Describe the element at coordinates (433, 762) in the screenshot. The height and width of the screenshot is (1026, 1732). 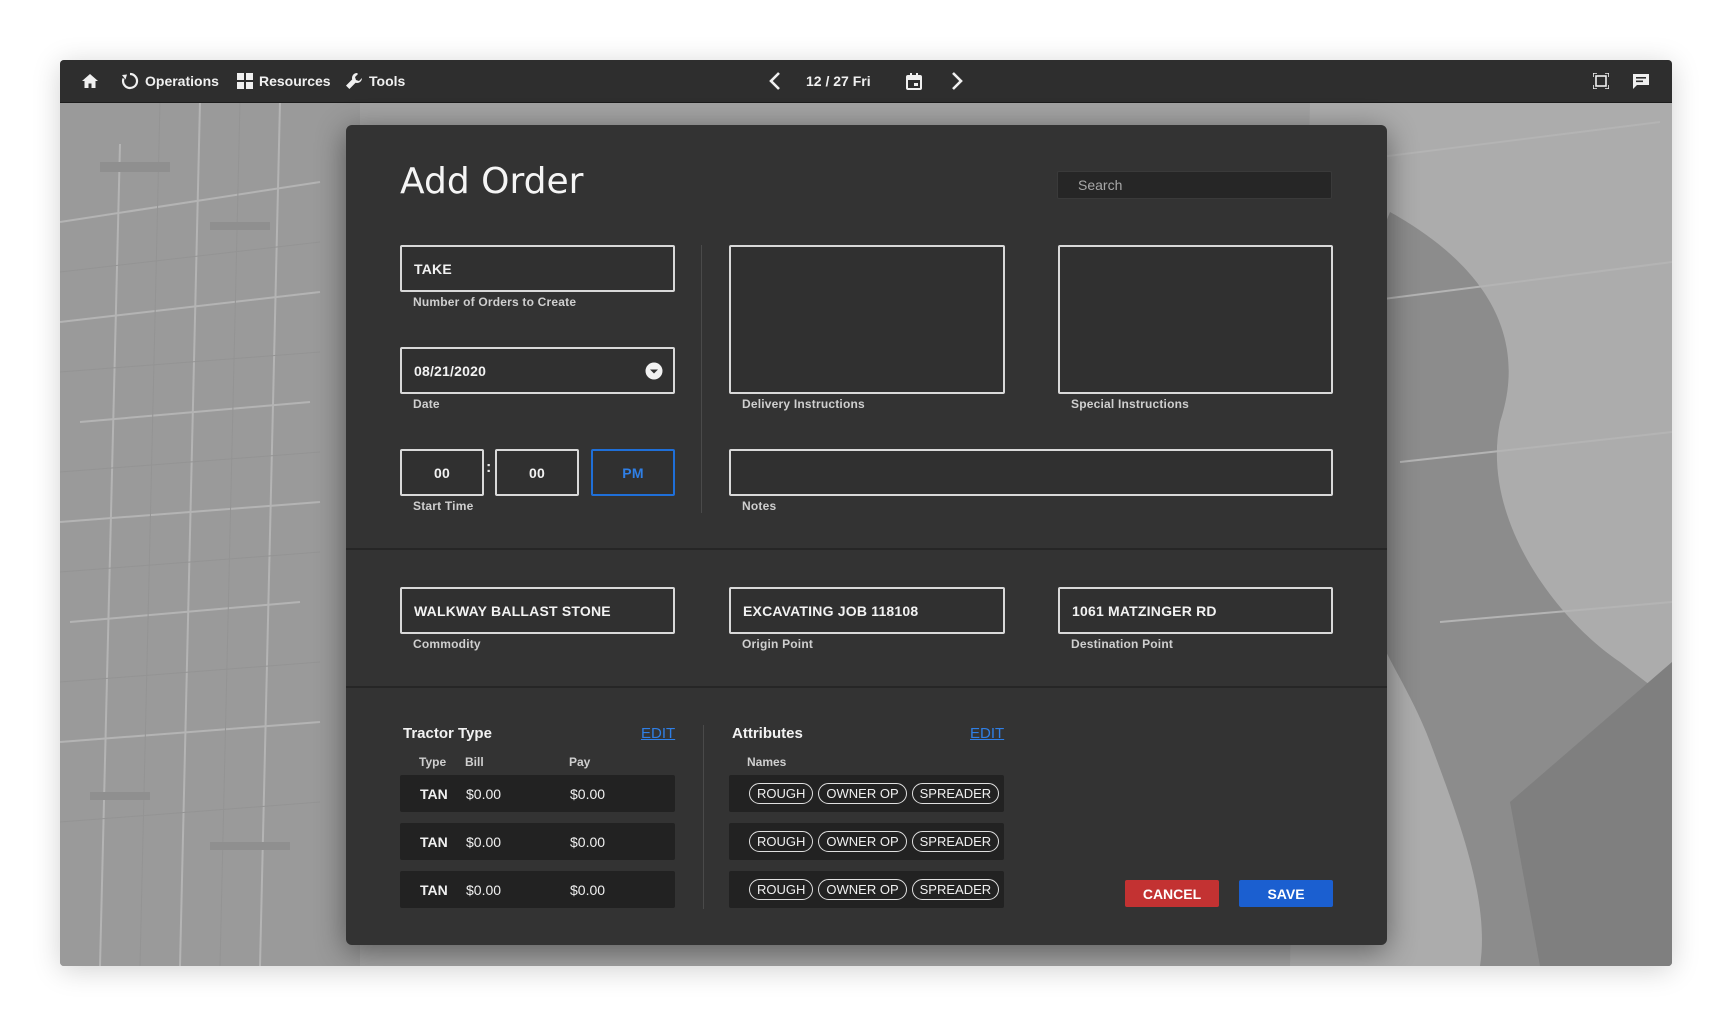
I see `type-column-header: Type` at that location.